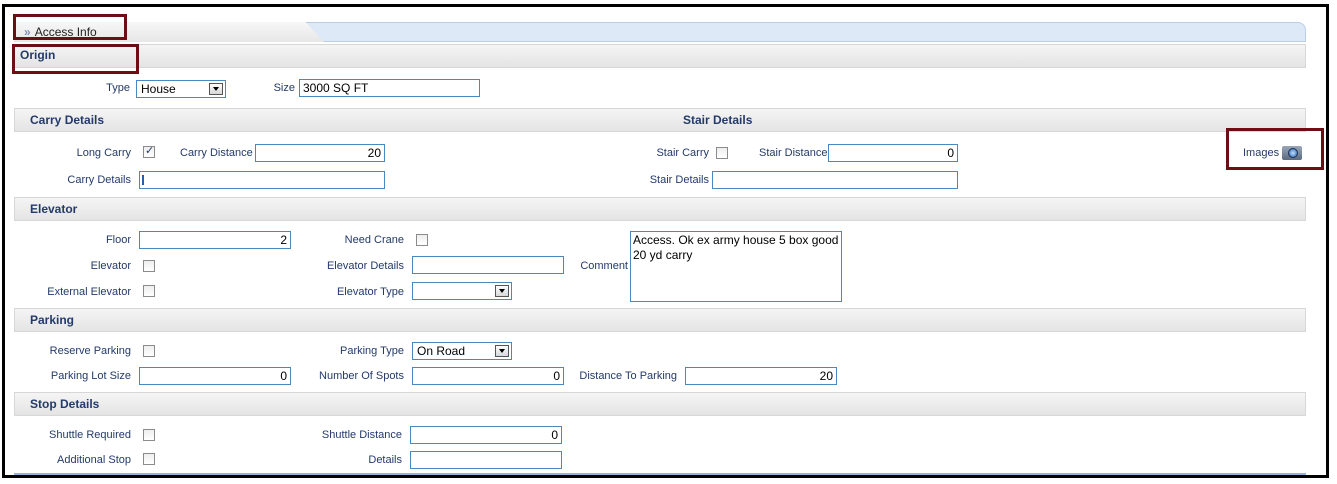 The image size is (1337, 484). Describe the element at coordinates (374, 240) in the screenshot. I see `need-crane-label: Need Crane` at that location.